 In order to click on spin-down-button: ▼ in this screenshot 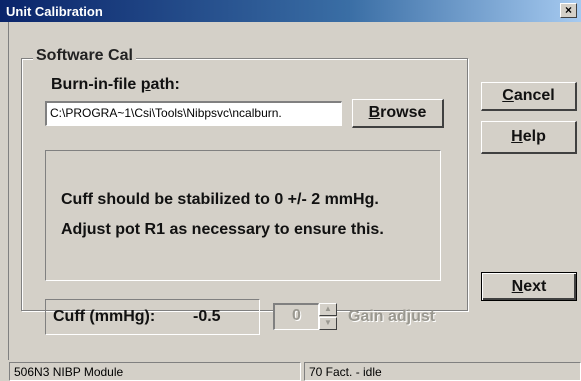, I will do `click(328, 323)`.